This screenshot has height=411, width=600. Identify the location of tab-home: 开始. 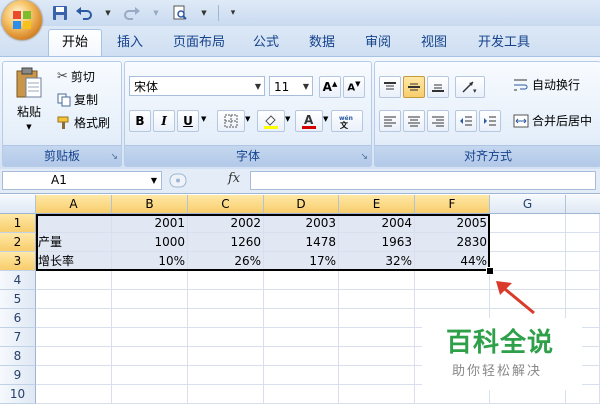
(75, 42).